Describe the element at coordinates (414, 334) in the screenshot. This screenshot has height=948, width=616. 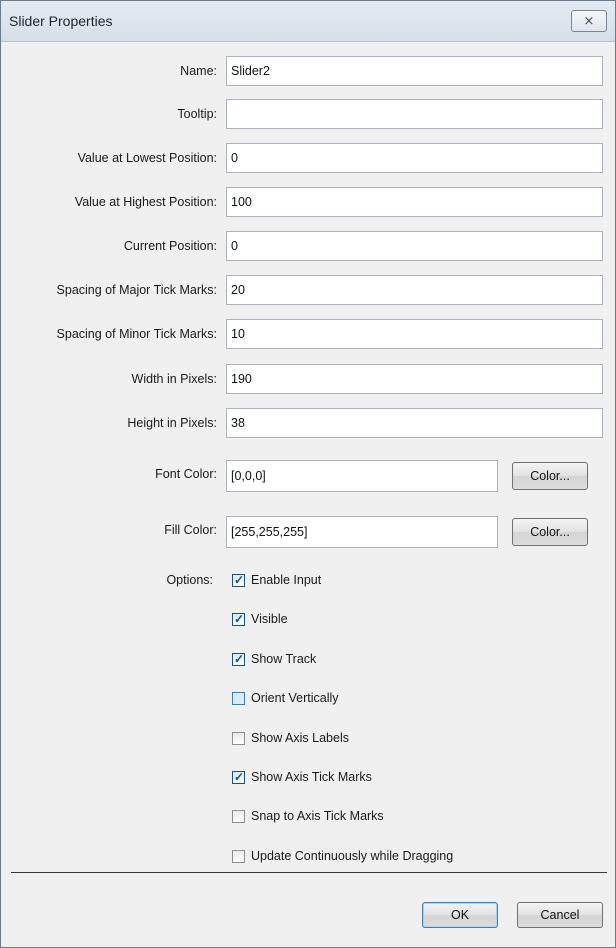
I see `minor-tick-field` at that location.